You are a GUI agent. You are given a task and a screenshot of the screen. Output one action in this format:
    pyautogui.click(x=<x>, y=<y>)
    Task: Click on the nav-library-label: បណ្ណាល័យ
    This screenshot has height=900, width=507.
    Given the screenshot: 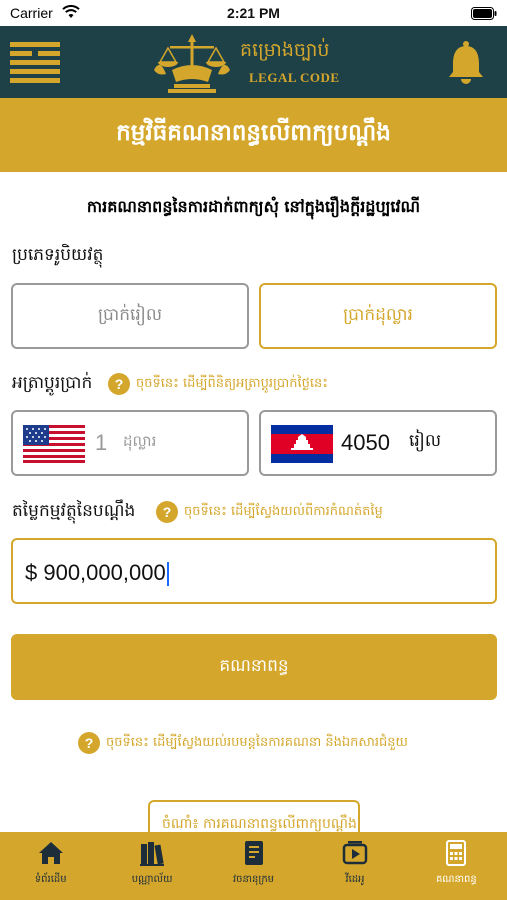 What is the action you would take?
    pyautogui.click(x=152, y=879)
    